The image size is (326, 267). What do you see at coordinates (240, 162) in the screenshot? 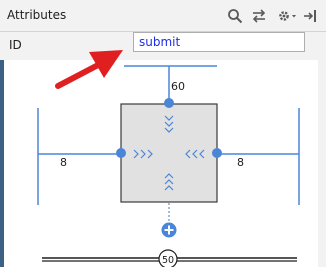
I see `right-margin-value: 8` at bounding box center [240, 162].